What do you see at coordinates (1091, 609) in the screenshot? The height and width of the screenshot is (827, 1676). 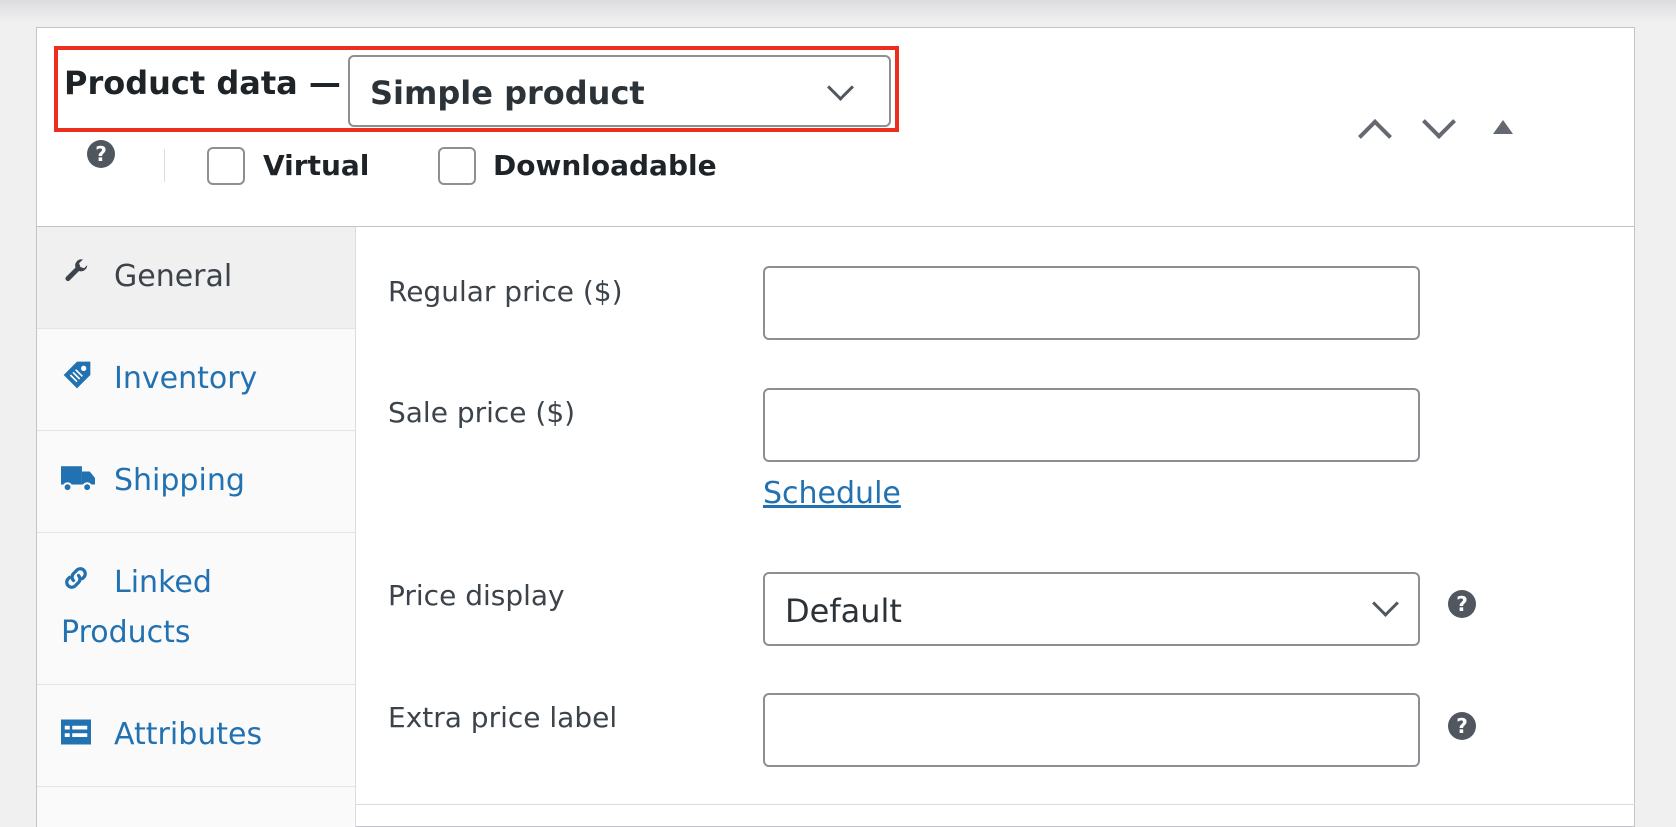 I see `price-display-select: Default` at bounding box center [1091, 609].